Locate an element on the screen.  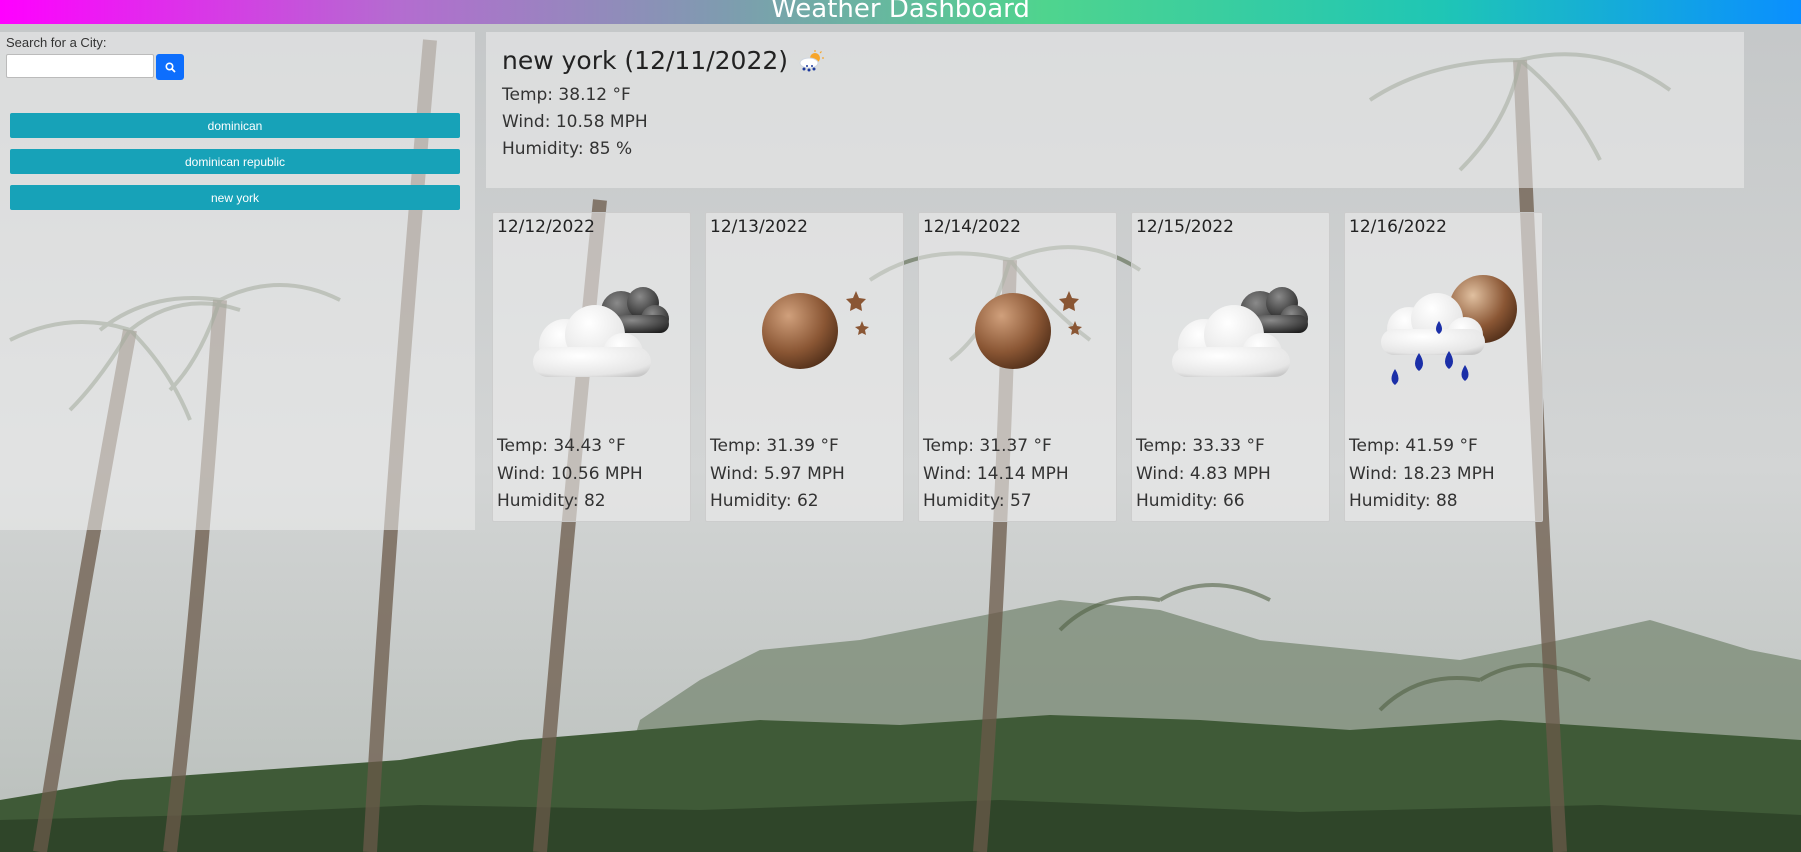
forecast-humidity: Humidity: 57 is located at coordinates (977, 501).